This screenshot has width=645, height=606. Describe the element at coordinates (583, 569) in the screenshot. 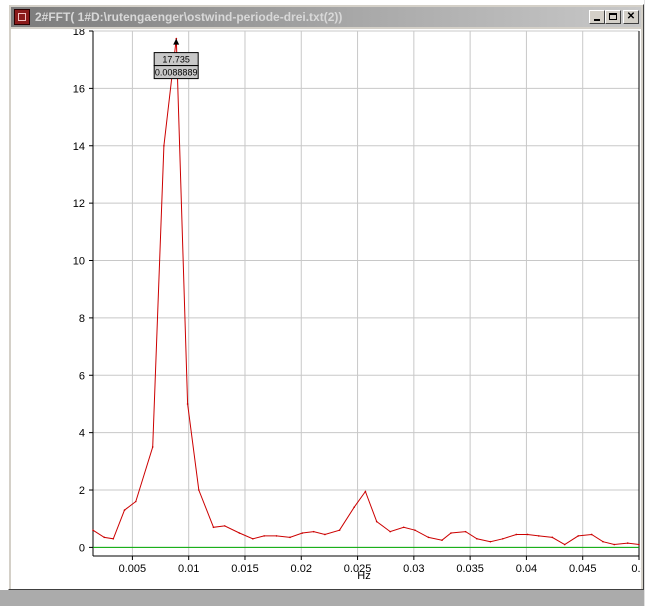

I see `x-tick-label: 0.045` at that location.